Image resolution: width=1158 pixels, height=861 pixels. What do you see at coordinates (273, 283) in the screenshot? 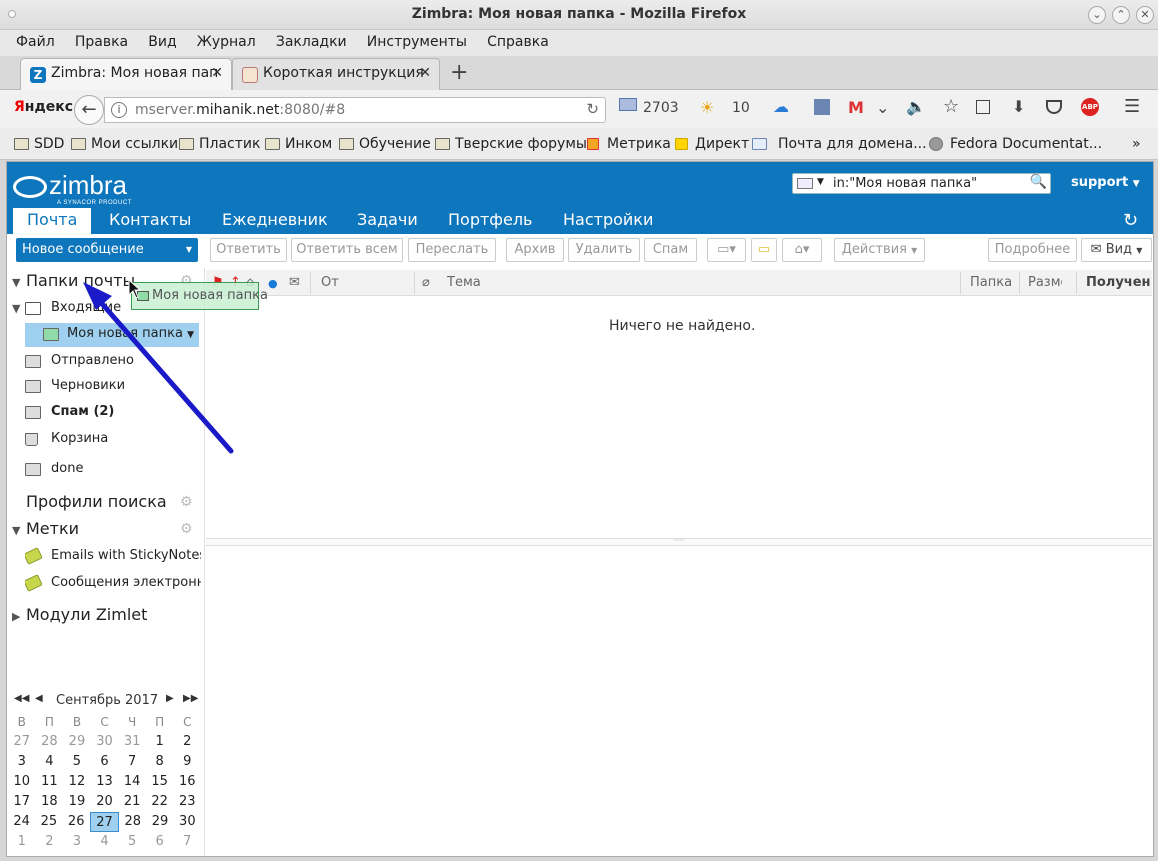
I see `unread-column-icon: ●` at bounding box center [273, 283].